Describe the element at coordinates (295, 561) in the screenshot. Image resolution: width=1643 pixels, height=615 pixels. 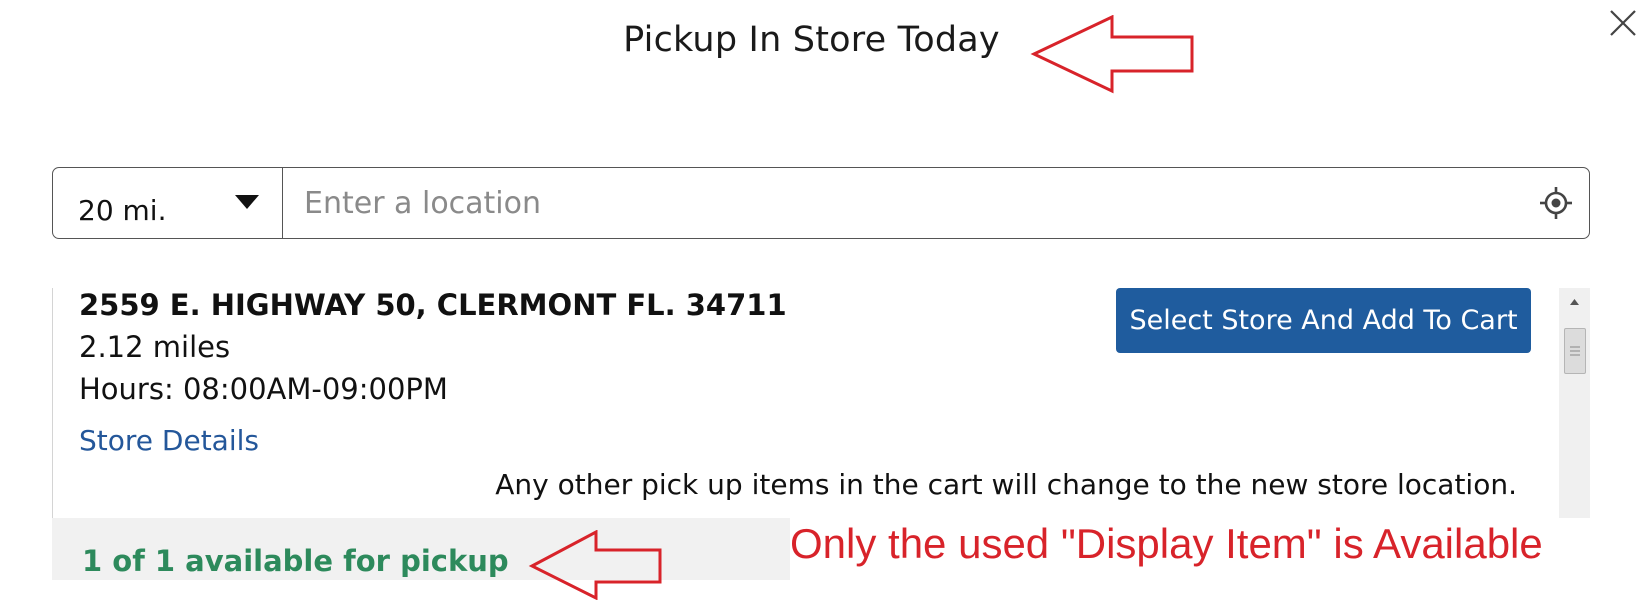
I see `pickup-availability: 1 of 1 available for pickup` at that location.